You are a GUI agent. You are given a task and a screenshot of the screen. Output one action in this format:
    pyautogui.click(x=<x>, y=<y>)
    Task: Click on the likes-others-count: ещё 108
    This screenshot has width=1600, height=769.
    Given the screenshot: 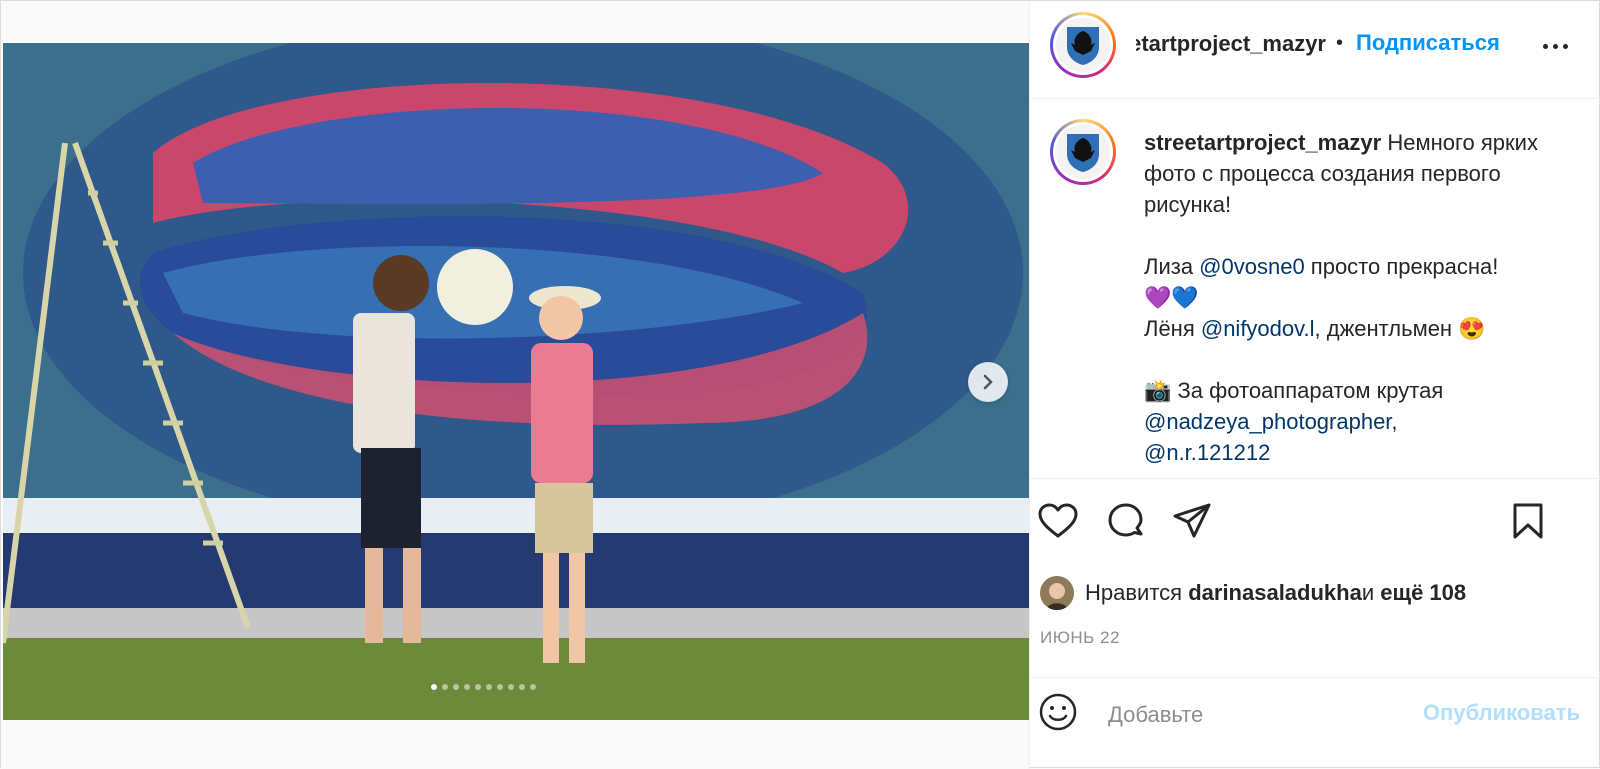 What is the action you would take?
    pyautogui.click(x=1423, y=593)
    